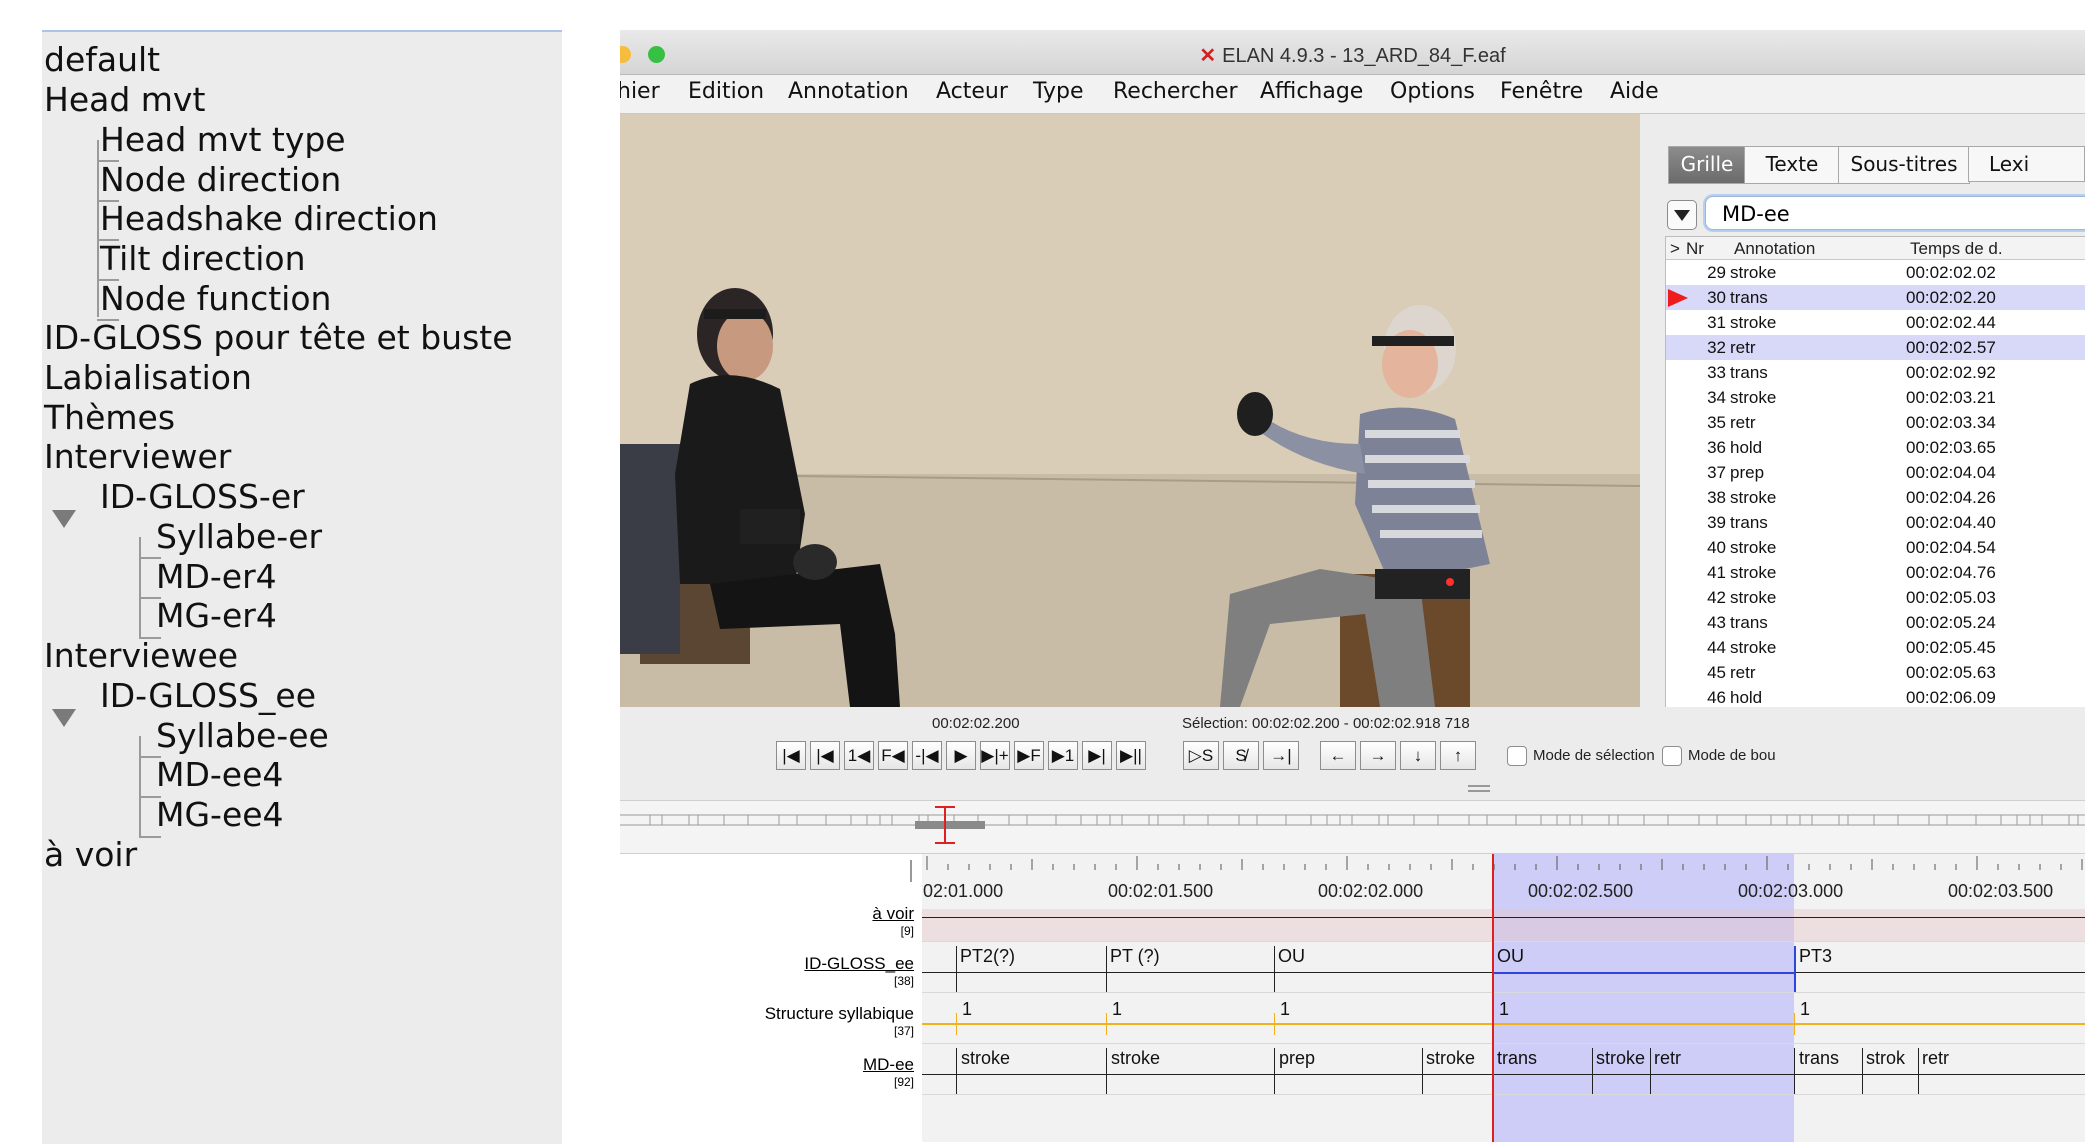 The image size is (2085, 1144). Describe the element at coordinates (1541, 91) in the screenshot. I see `menu-fenetre: Fenêtre` at that location.